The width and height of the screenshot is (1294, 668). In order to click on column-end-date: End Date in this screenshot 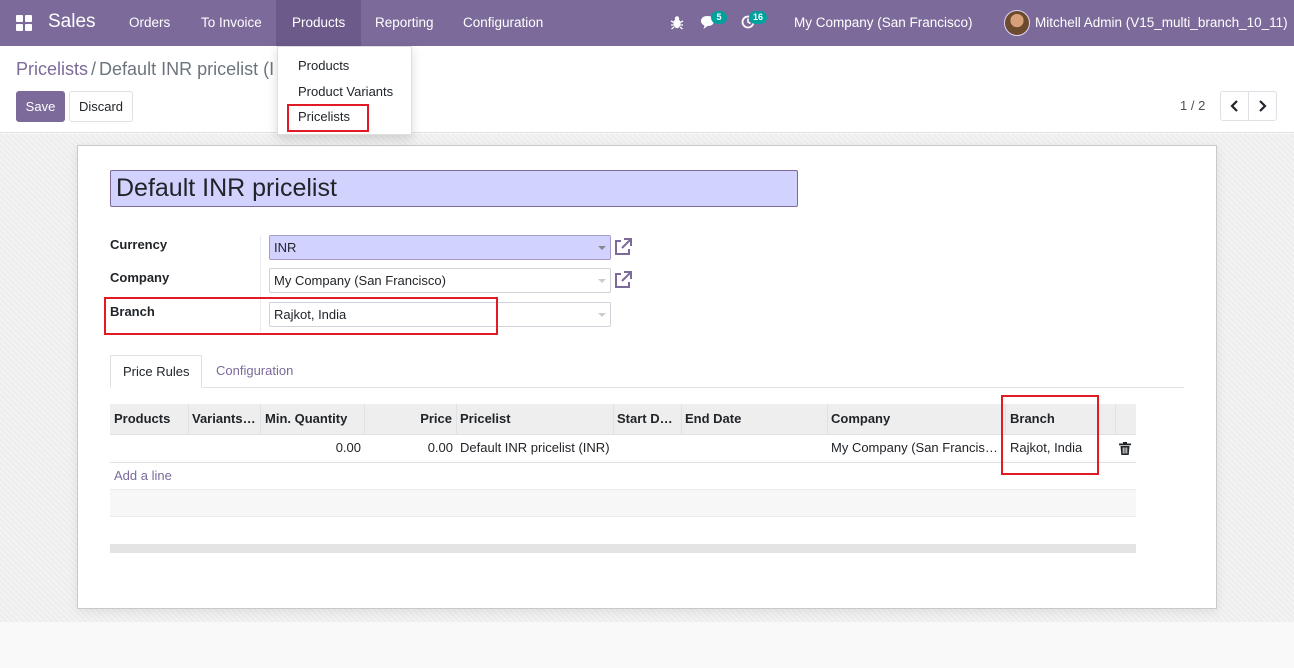, I will do `click(754, 419)`.